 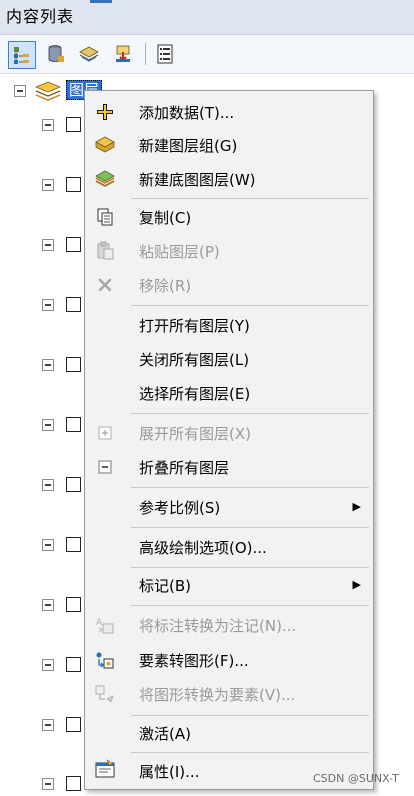 What do you see at coordinates (105, 112) in the screenshot?
I see `add-data-icon` at bounding box center [105, 112].